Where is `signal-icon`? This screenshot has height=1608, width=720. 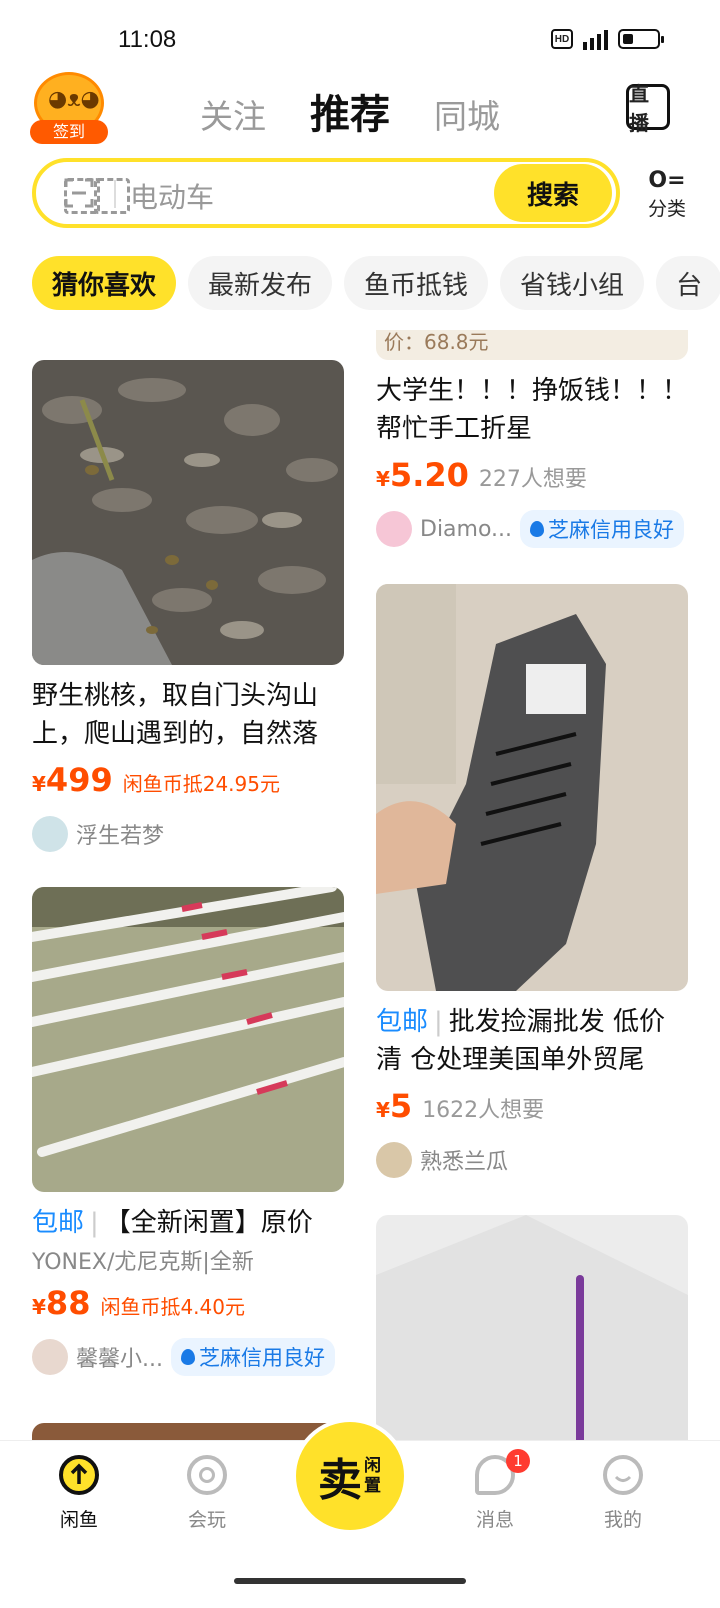
signal-icon is located at coordinates (595, 39).